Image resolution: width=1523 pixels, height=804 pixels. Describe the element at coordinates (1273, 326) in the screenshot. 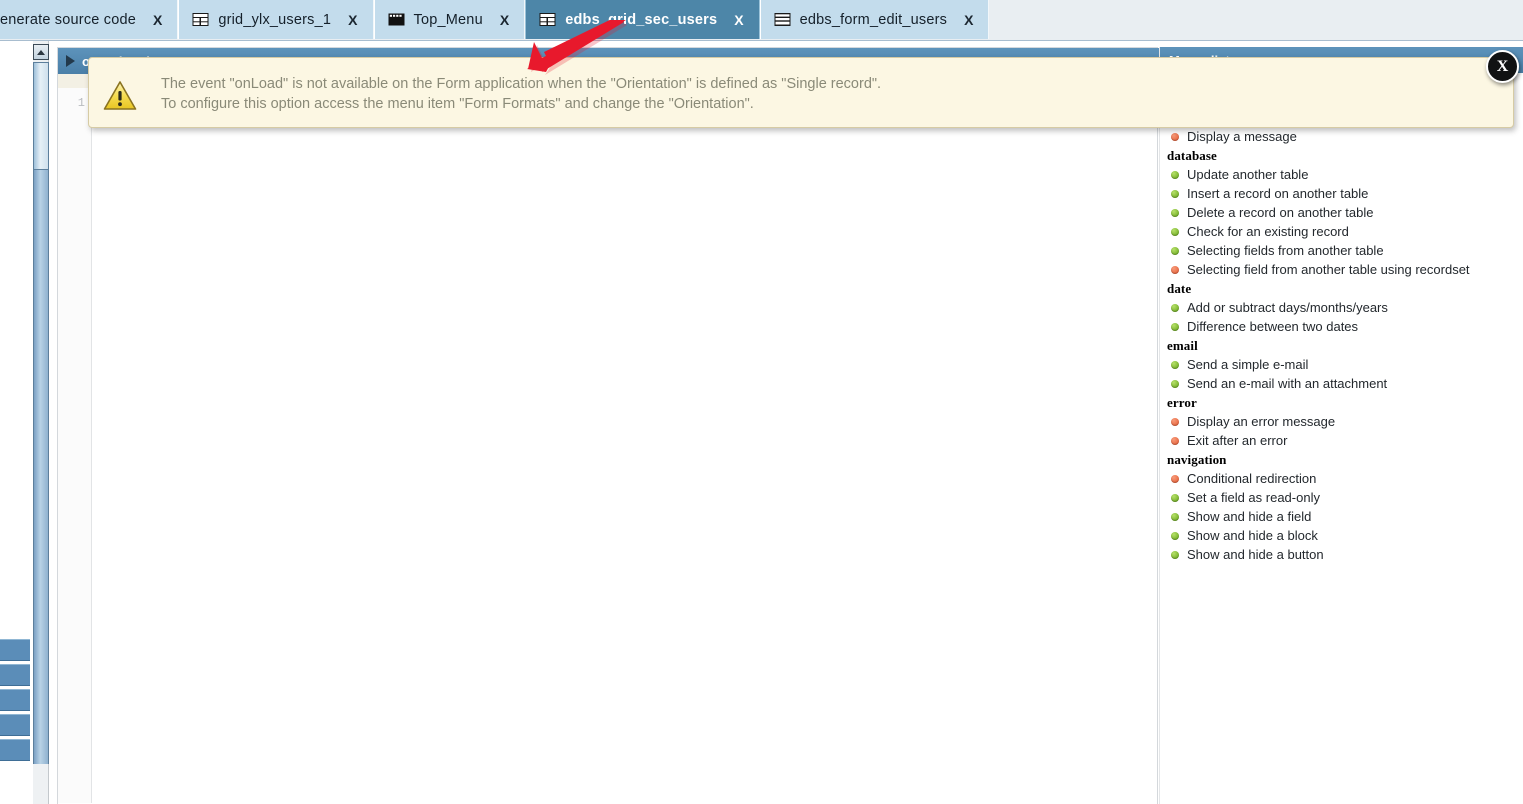

I see `macro-item-label: Difference between two dates` at that location.